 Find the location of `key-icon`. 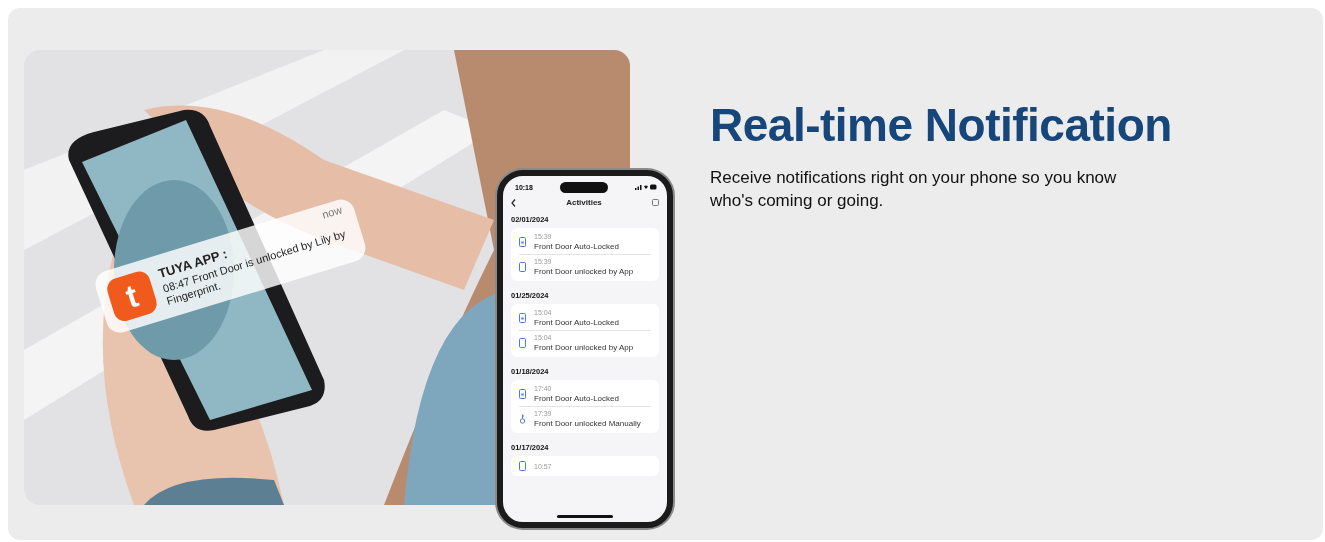

key-icon is located at coordinates (522, 419).